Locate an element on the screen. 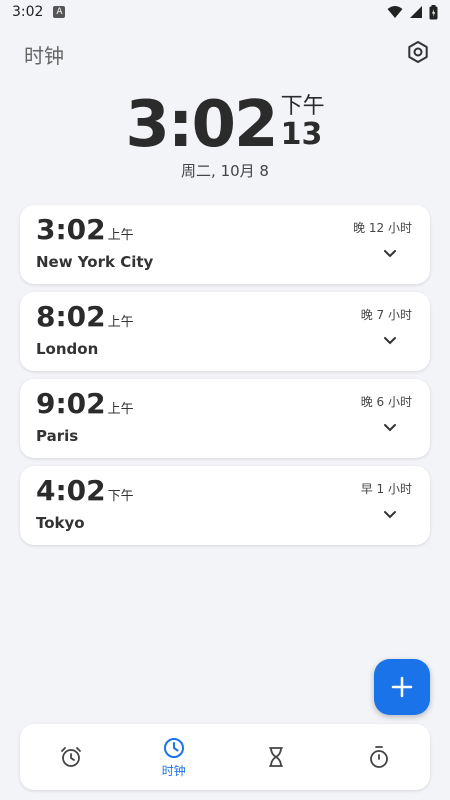 Image resolution: width=450 pixels, height=800 pixels. settings-button is located at coordinates (418, 52).